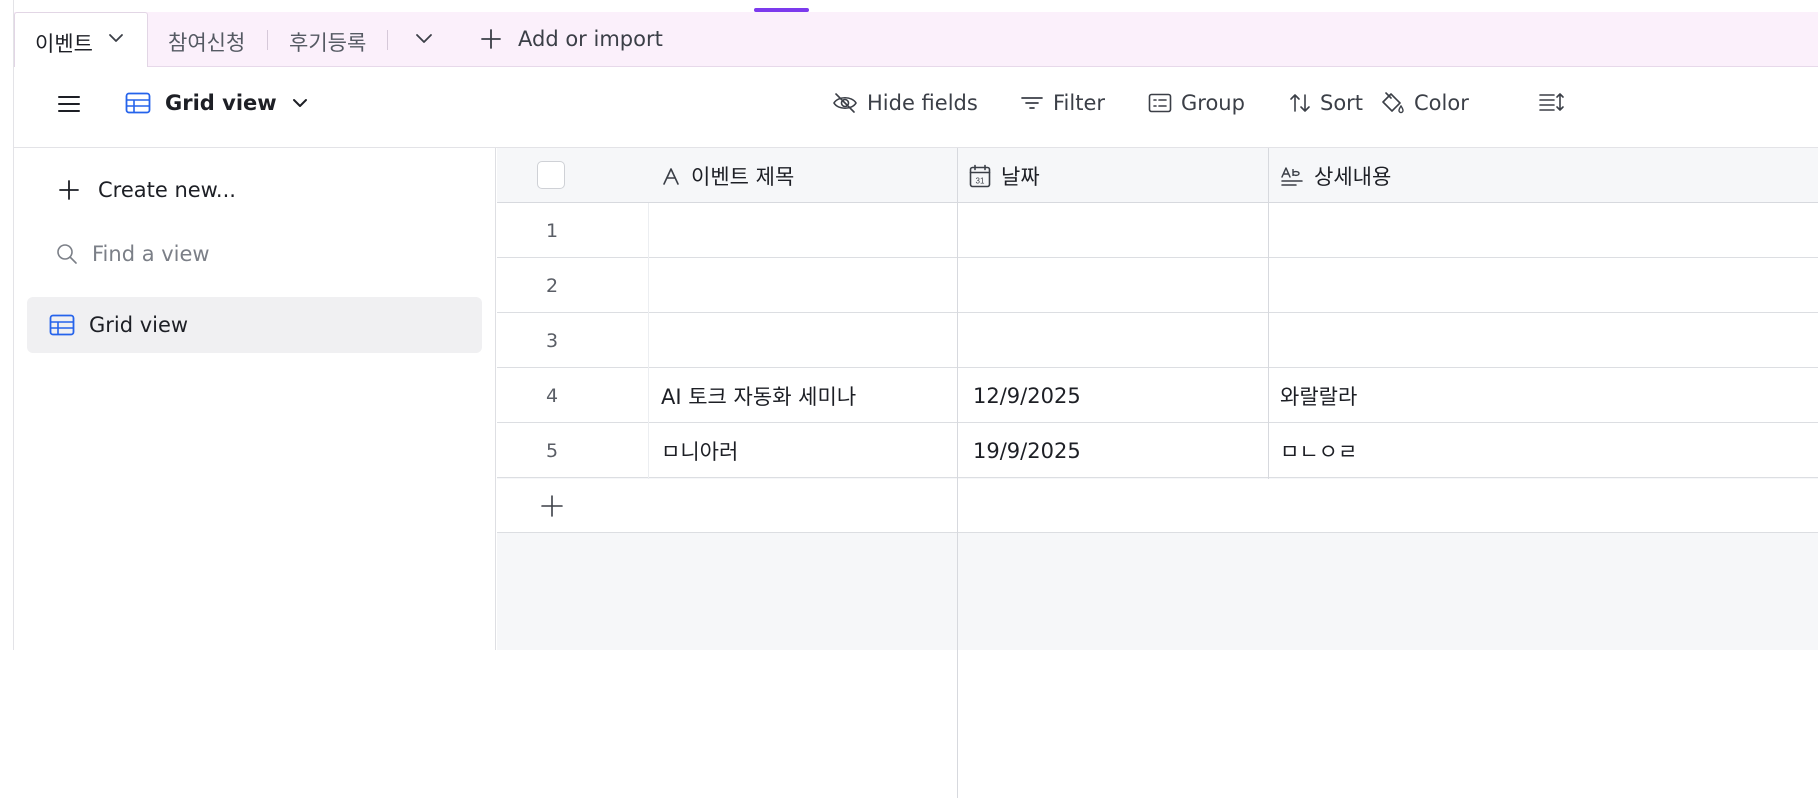  I want to click on calendar-icon: 31, so click(980, 176).